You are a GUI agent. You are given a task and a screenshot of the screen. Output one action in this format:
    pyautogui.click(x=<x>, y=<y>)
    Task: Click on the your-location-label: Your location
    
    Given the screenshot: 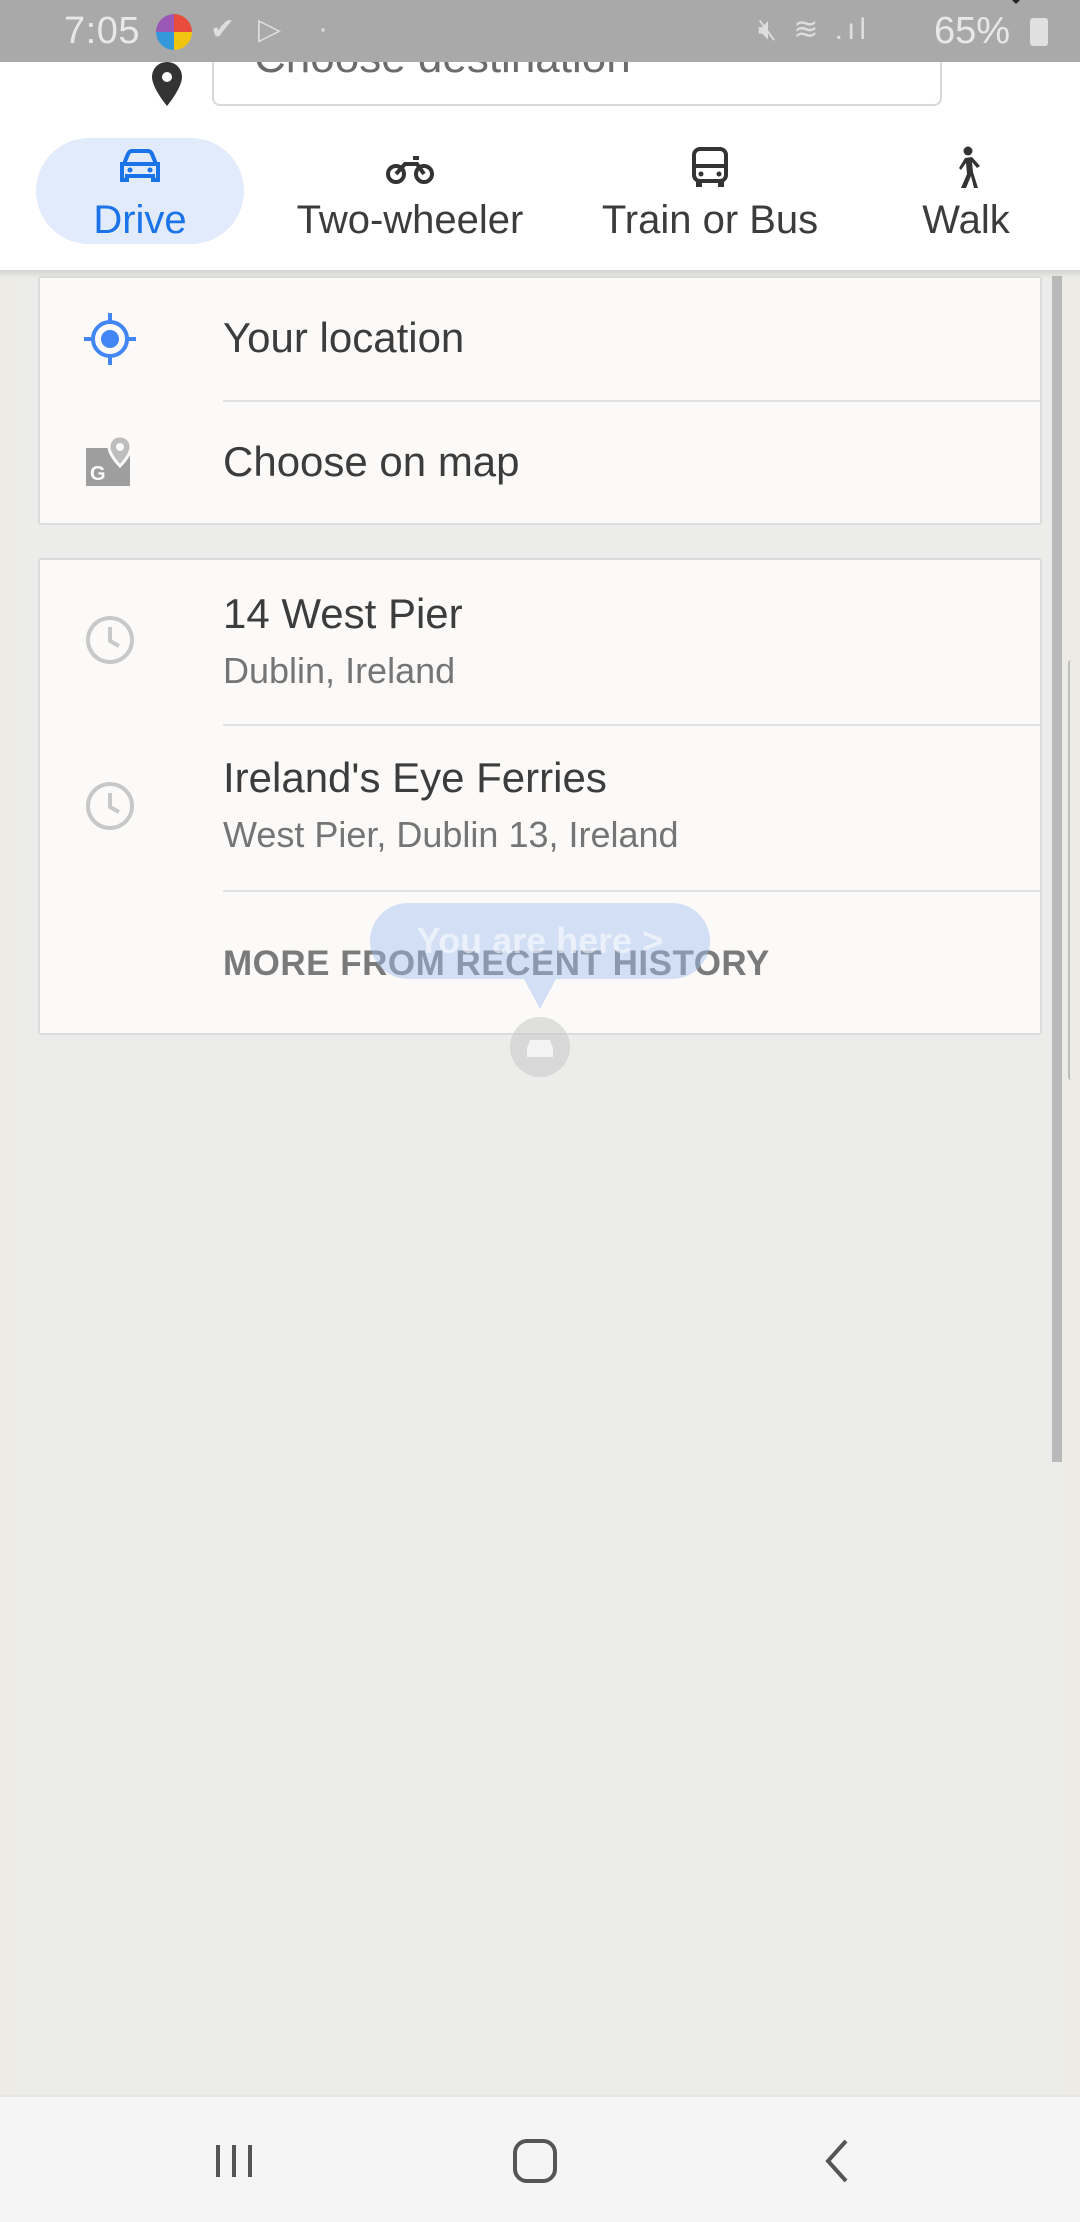 What is the action you would take?
    pyautogui.click(x=344, y=337)
    